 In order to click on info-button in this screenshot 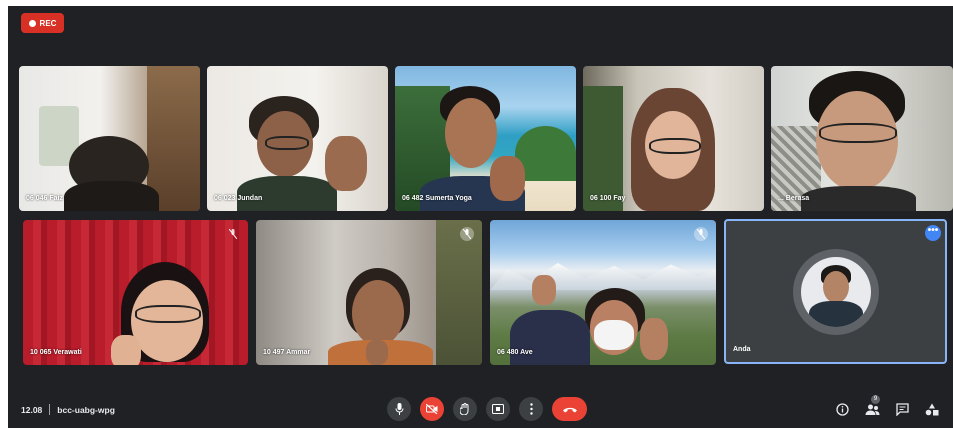, I will do `click(842, 409)`.